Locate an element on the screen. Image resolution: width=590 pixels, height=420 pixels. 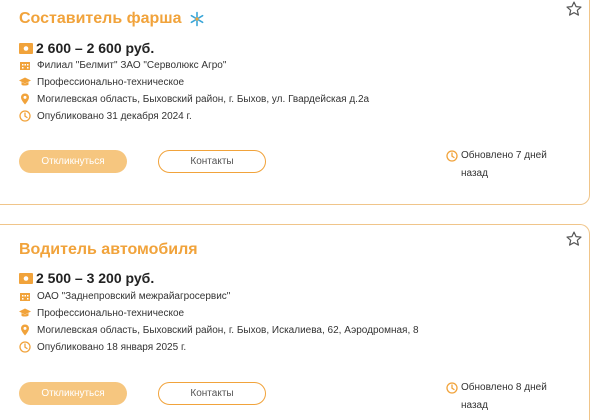
company-row: Филиал "Белмит" ЗАО "Серволюкс Агро" is located at coordinates (122, 65).